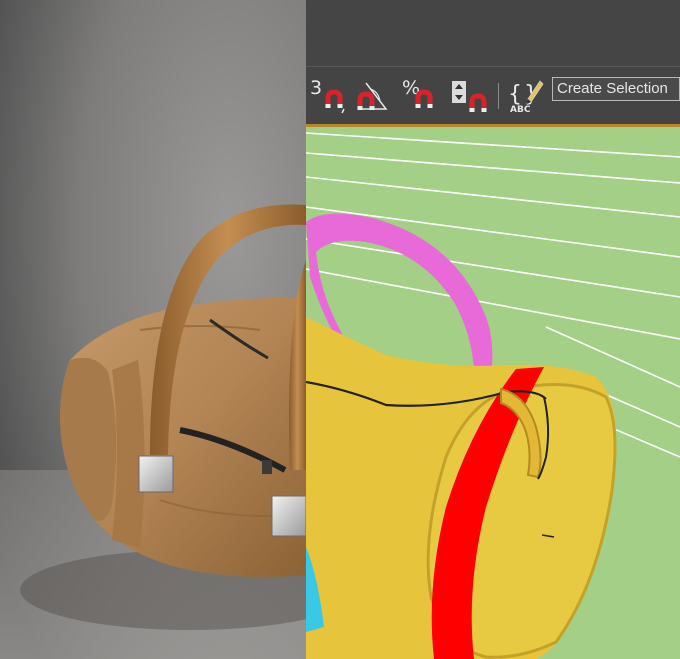  Describe the element at coordinates (424, 98) in the screenshot. I see `percent-snap-icon` at that location.